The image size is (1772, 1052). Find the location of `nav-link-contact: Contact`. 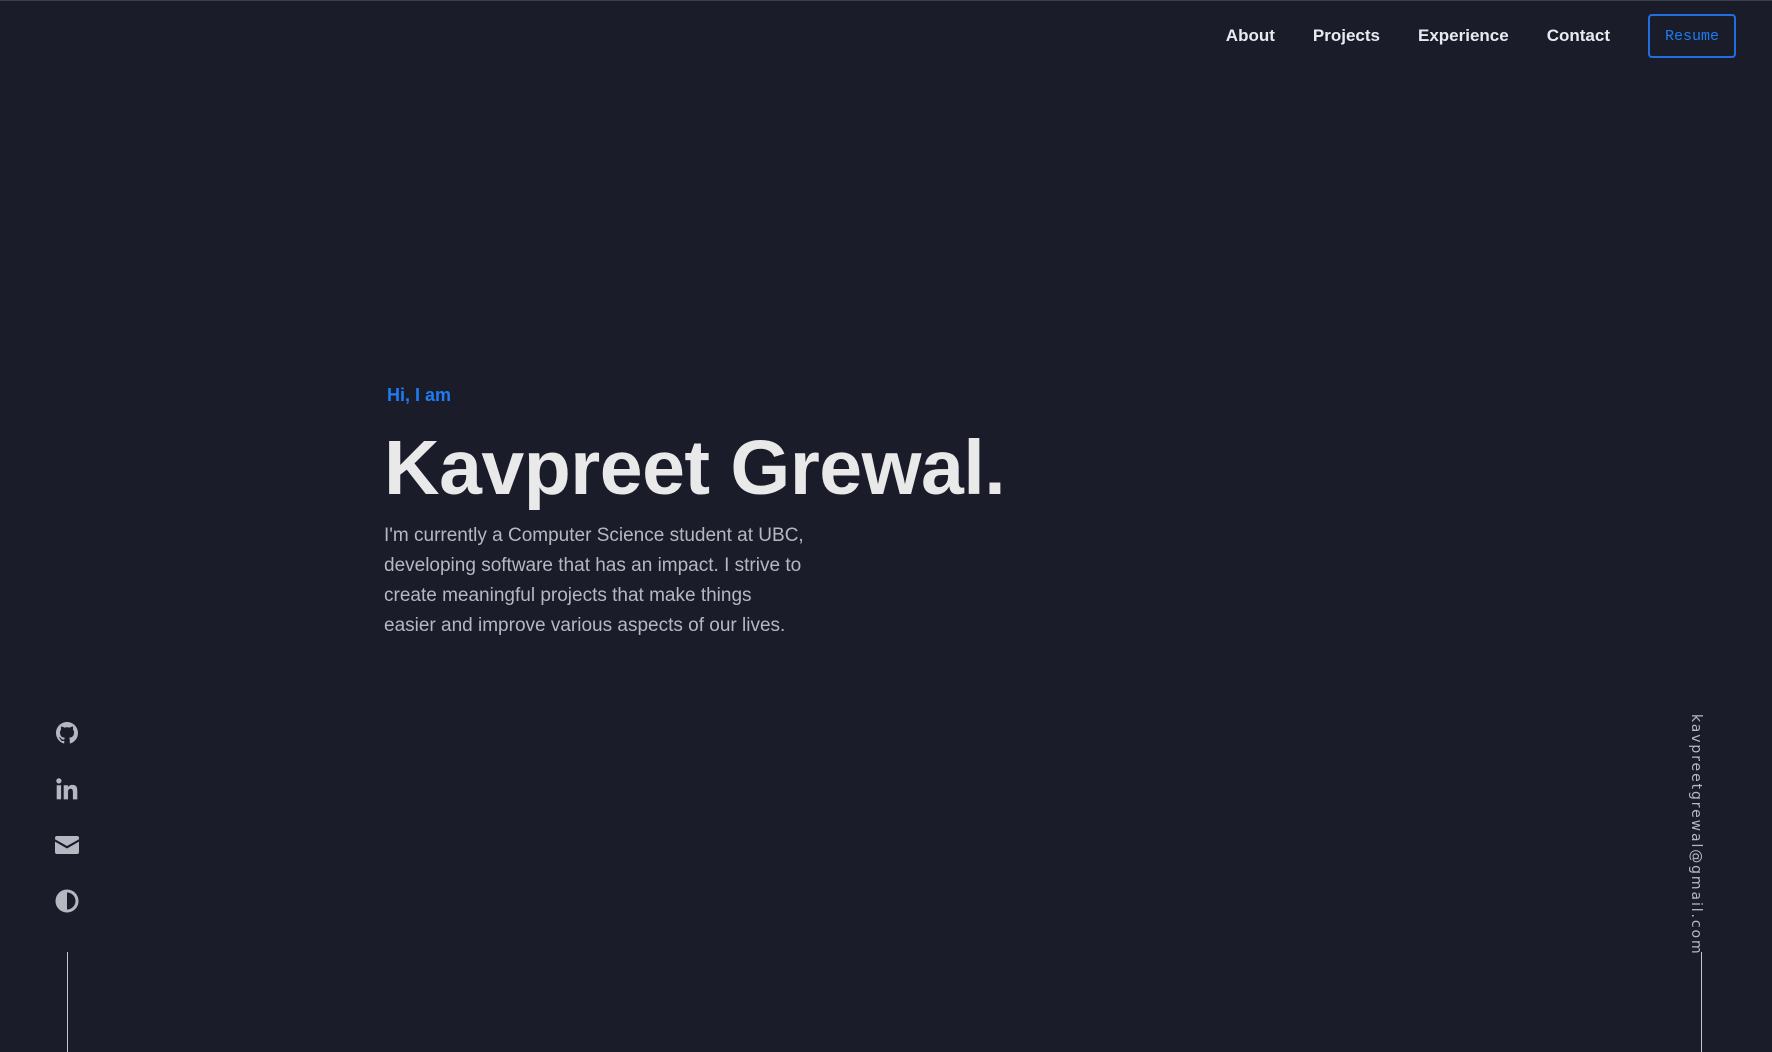

nav-link-contact: Contact is located at coordinates (1578, 36).